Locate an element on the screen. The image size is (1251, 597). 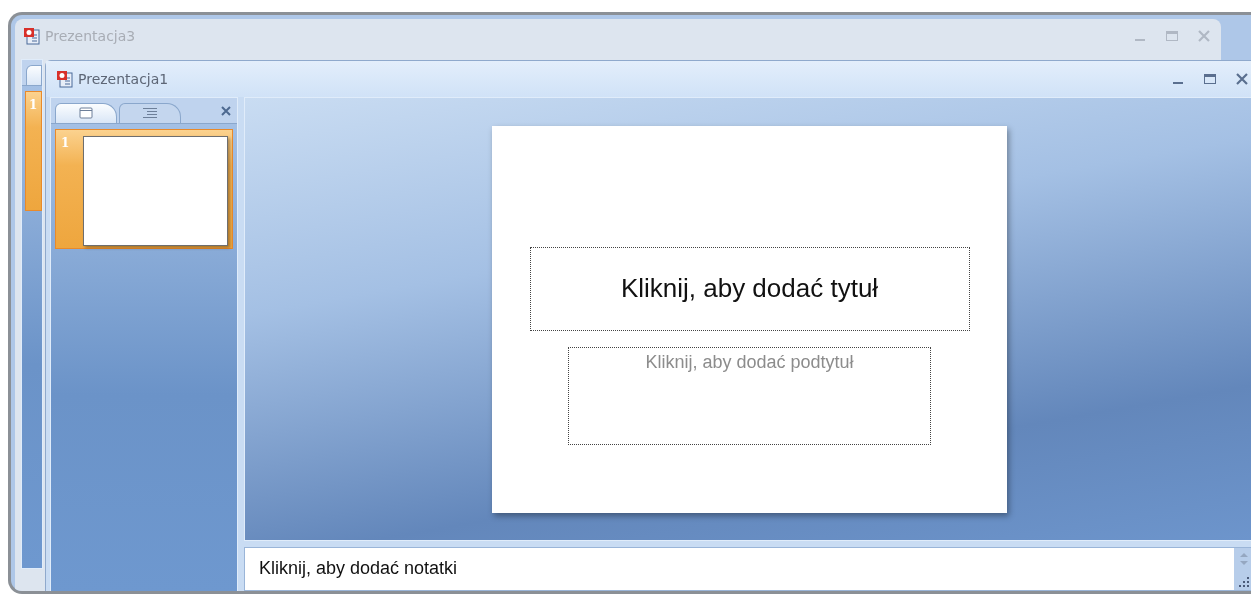
window-title: Prezentacja1 is located at coordinates (124, 79).